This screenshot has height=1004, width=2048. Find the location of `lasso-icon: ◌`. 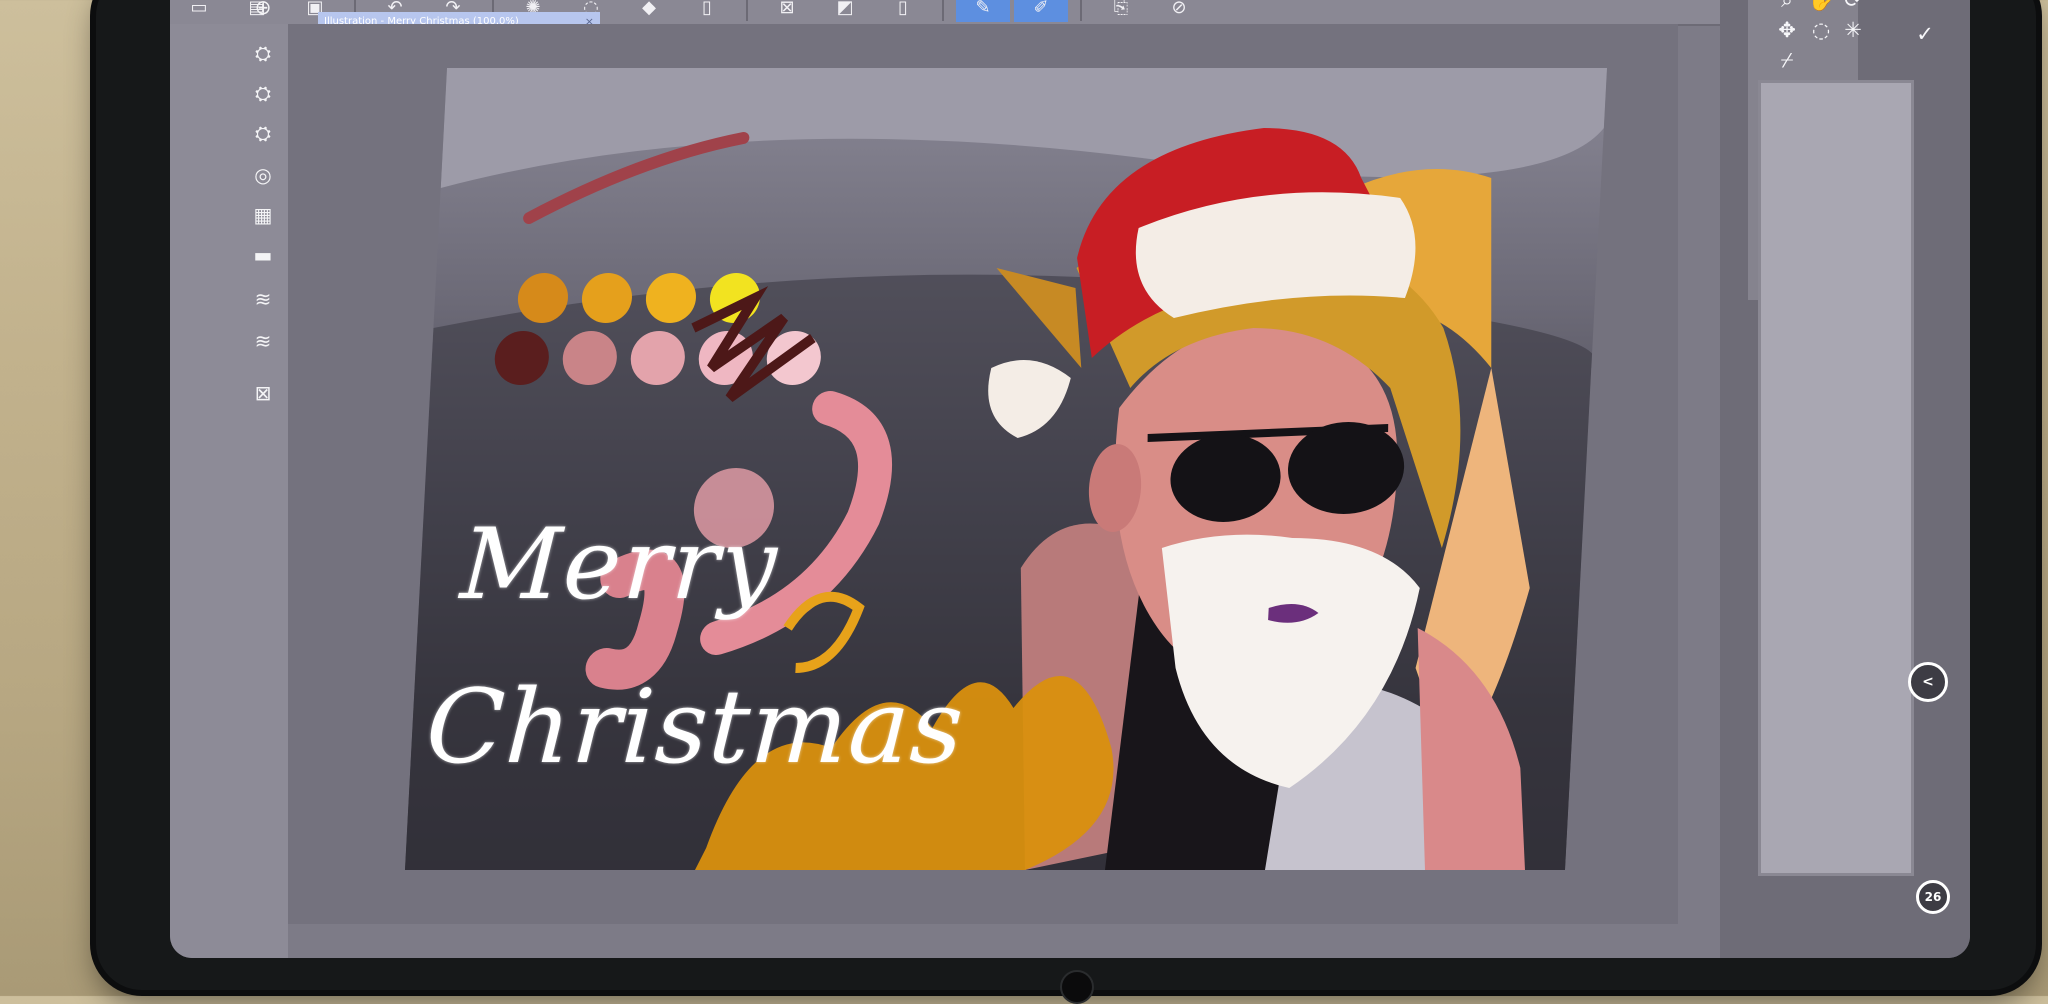

lasso-icon: ◌ is located at coordinates (1821, 30).